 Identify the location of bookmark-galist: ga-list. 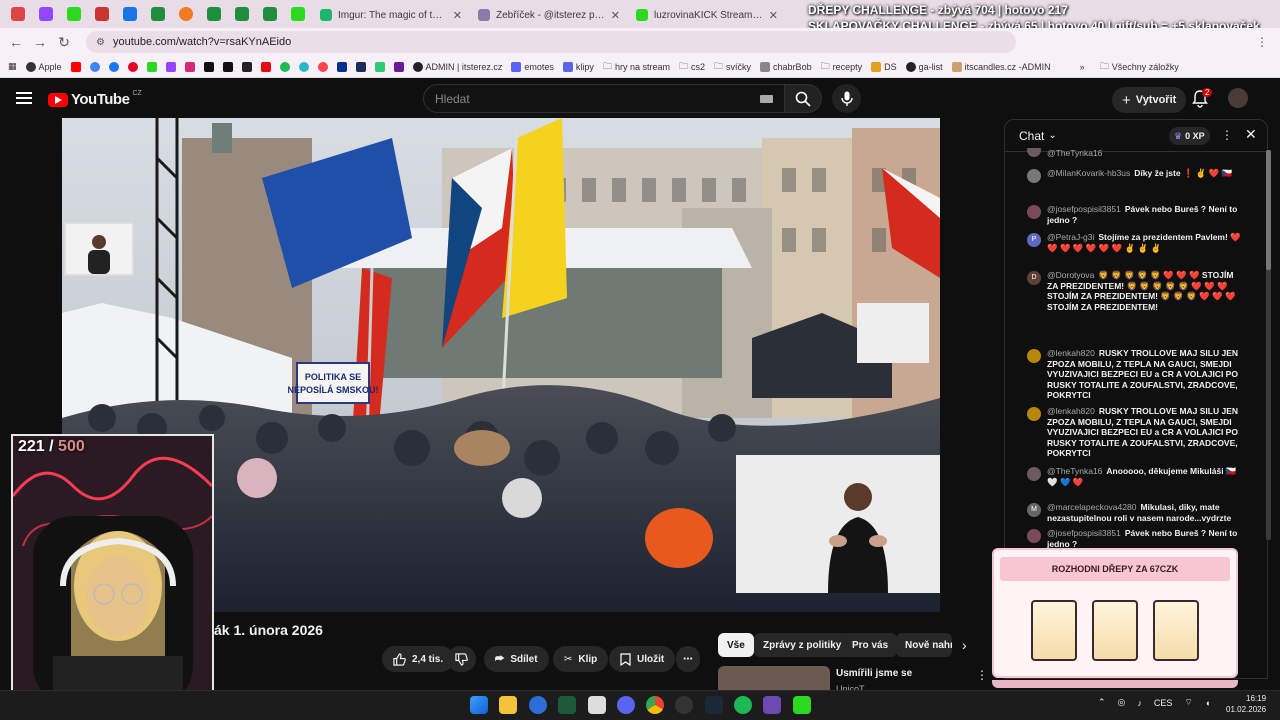
(924, 66).